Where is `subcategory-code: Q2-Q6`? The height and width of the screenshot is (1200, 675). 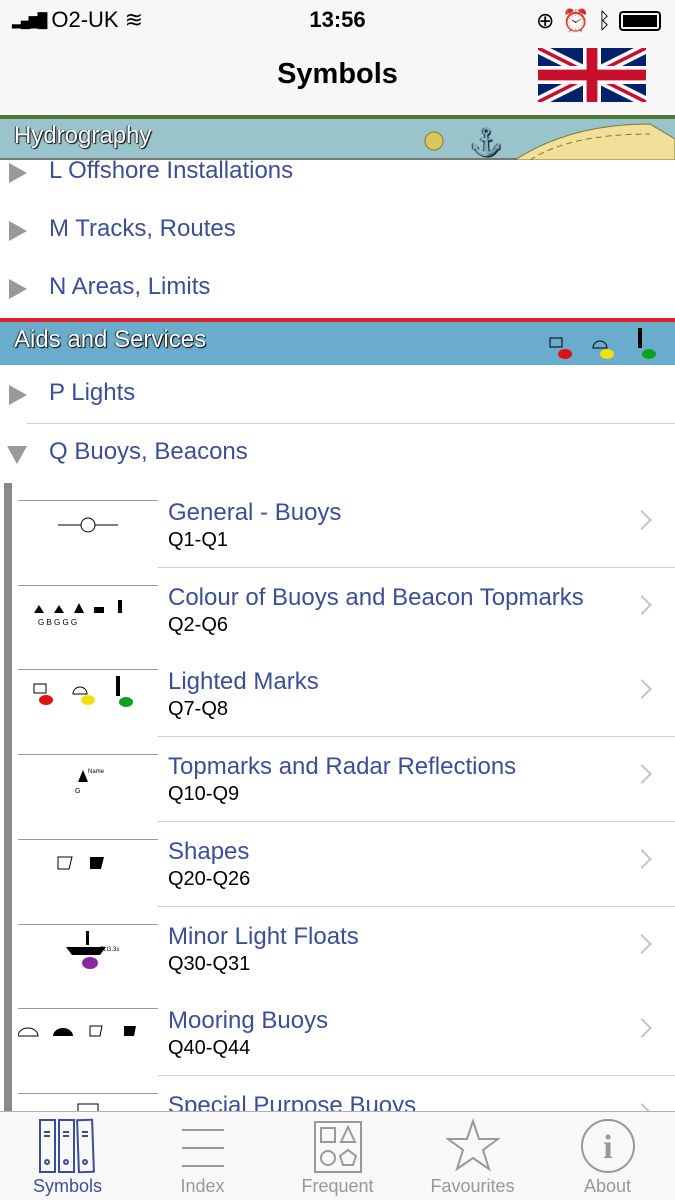 subcategory-code: Q2-Q6 is located at coordinates (198, 624).